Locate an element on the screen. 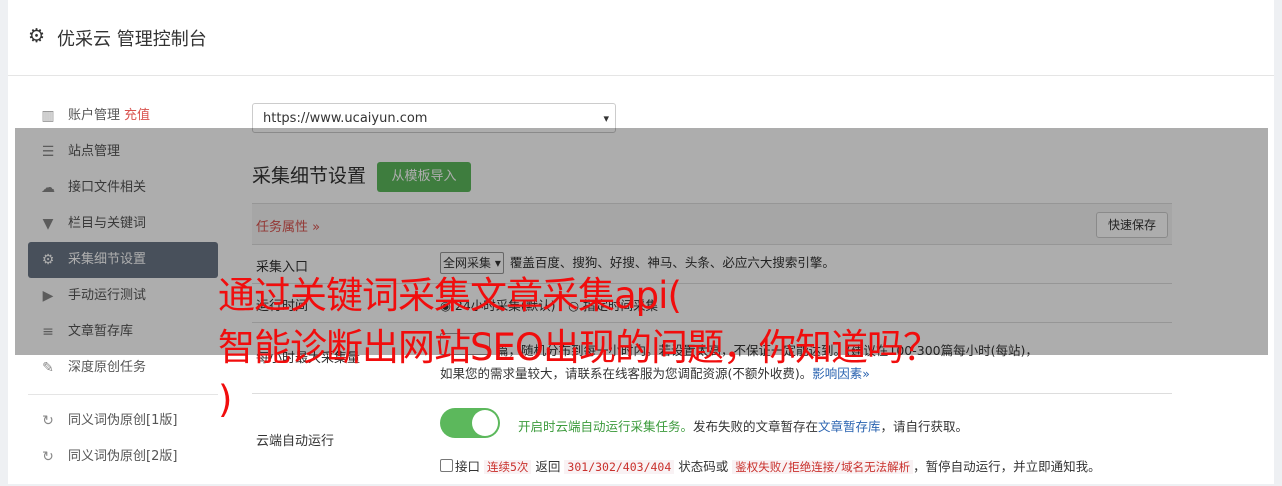  headline-line-2: 智能诊断出网站SEO出现的问题，你知道吗？ is located at coordinates (579, 347).